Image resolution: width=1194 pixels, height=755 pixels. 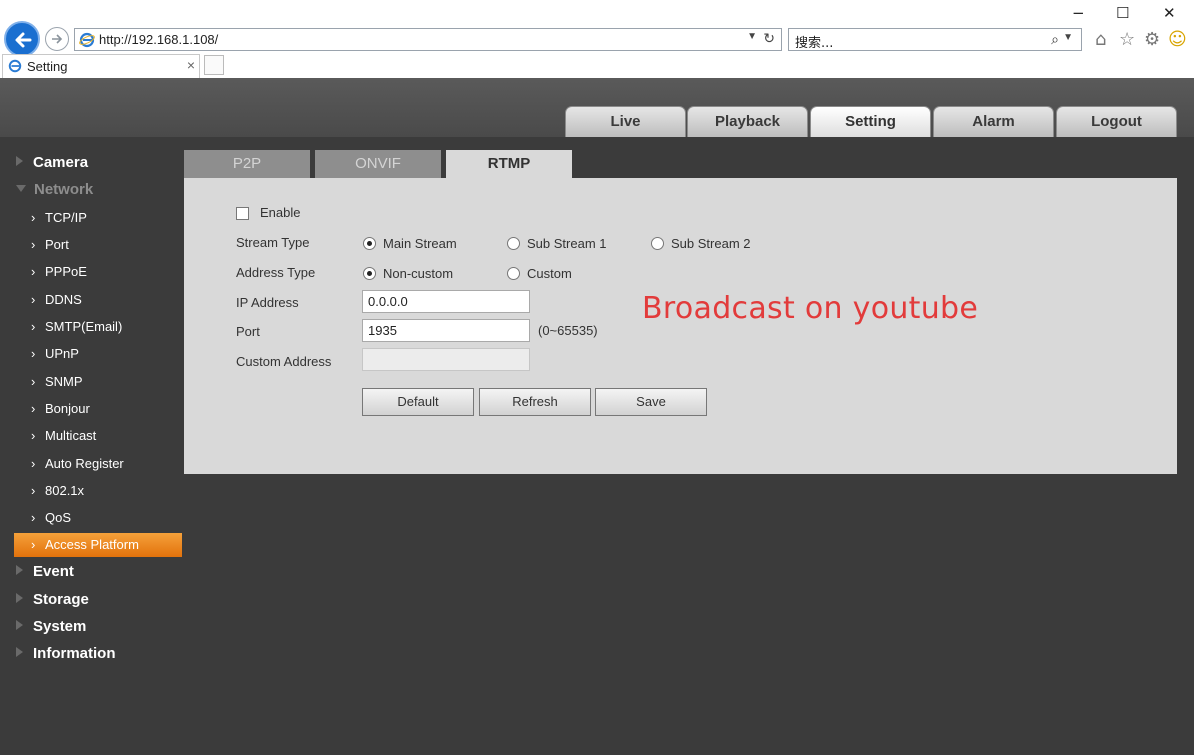 I want to click on browser-tab-title: Setting, so click(x=47, y=66).